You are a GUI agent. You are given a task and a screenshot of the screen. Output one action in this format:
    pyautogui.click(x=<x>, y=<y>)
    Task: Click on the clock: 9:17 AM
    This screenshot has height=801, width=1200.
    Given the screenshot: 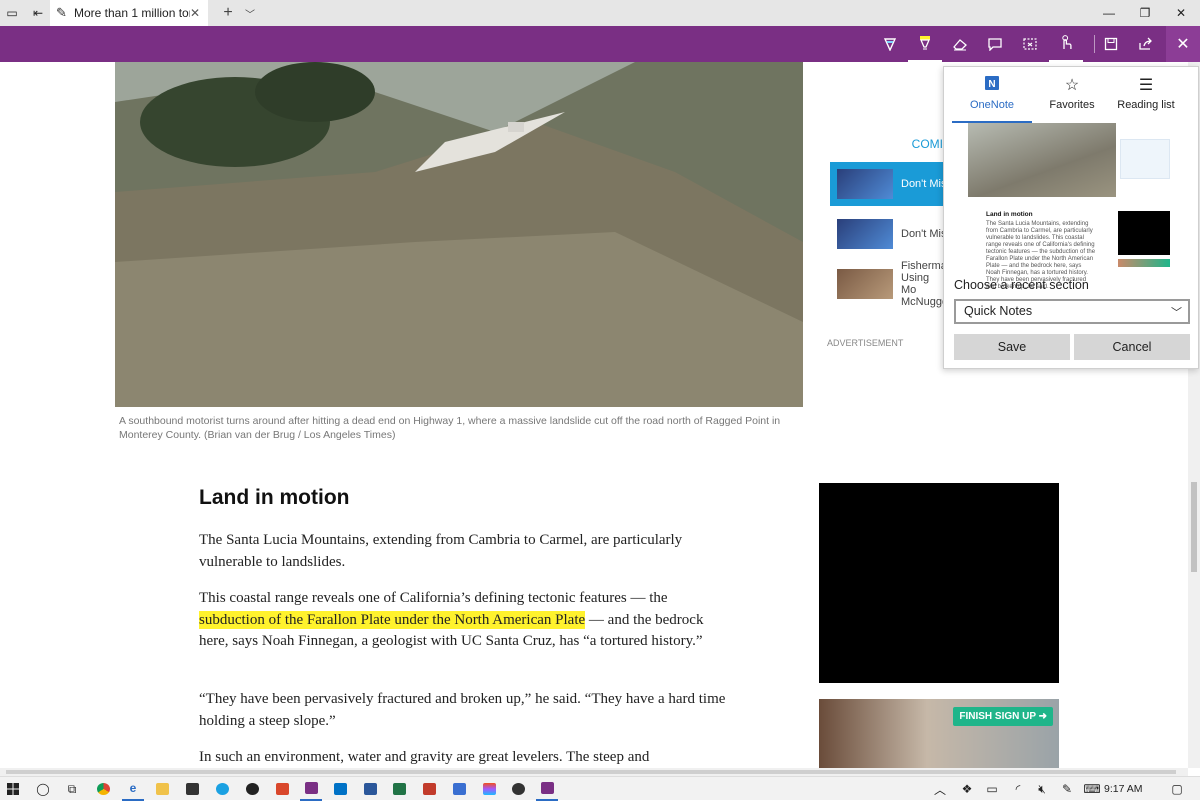 What is the action you would take?
    pyautogui.click(x=1123, y=789)
    